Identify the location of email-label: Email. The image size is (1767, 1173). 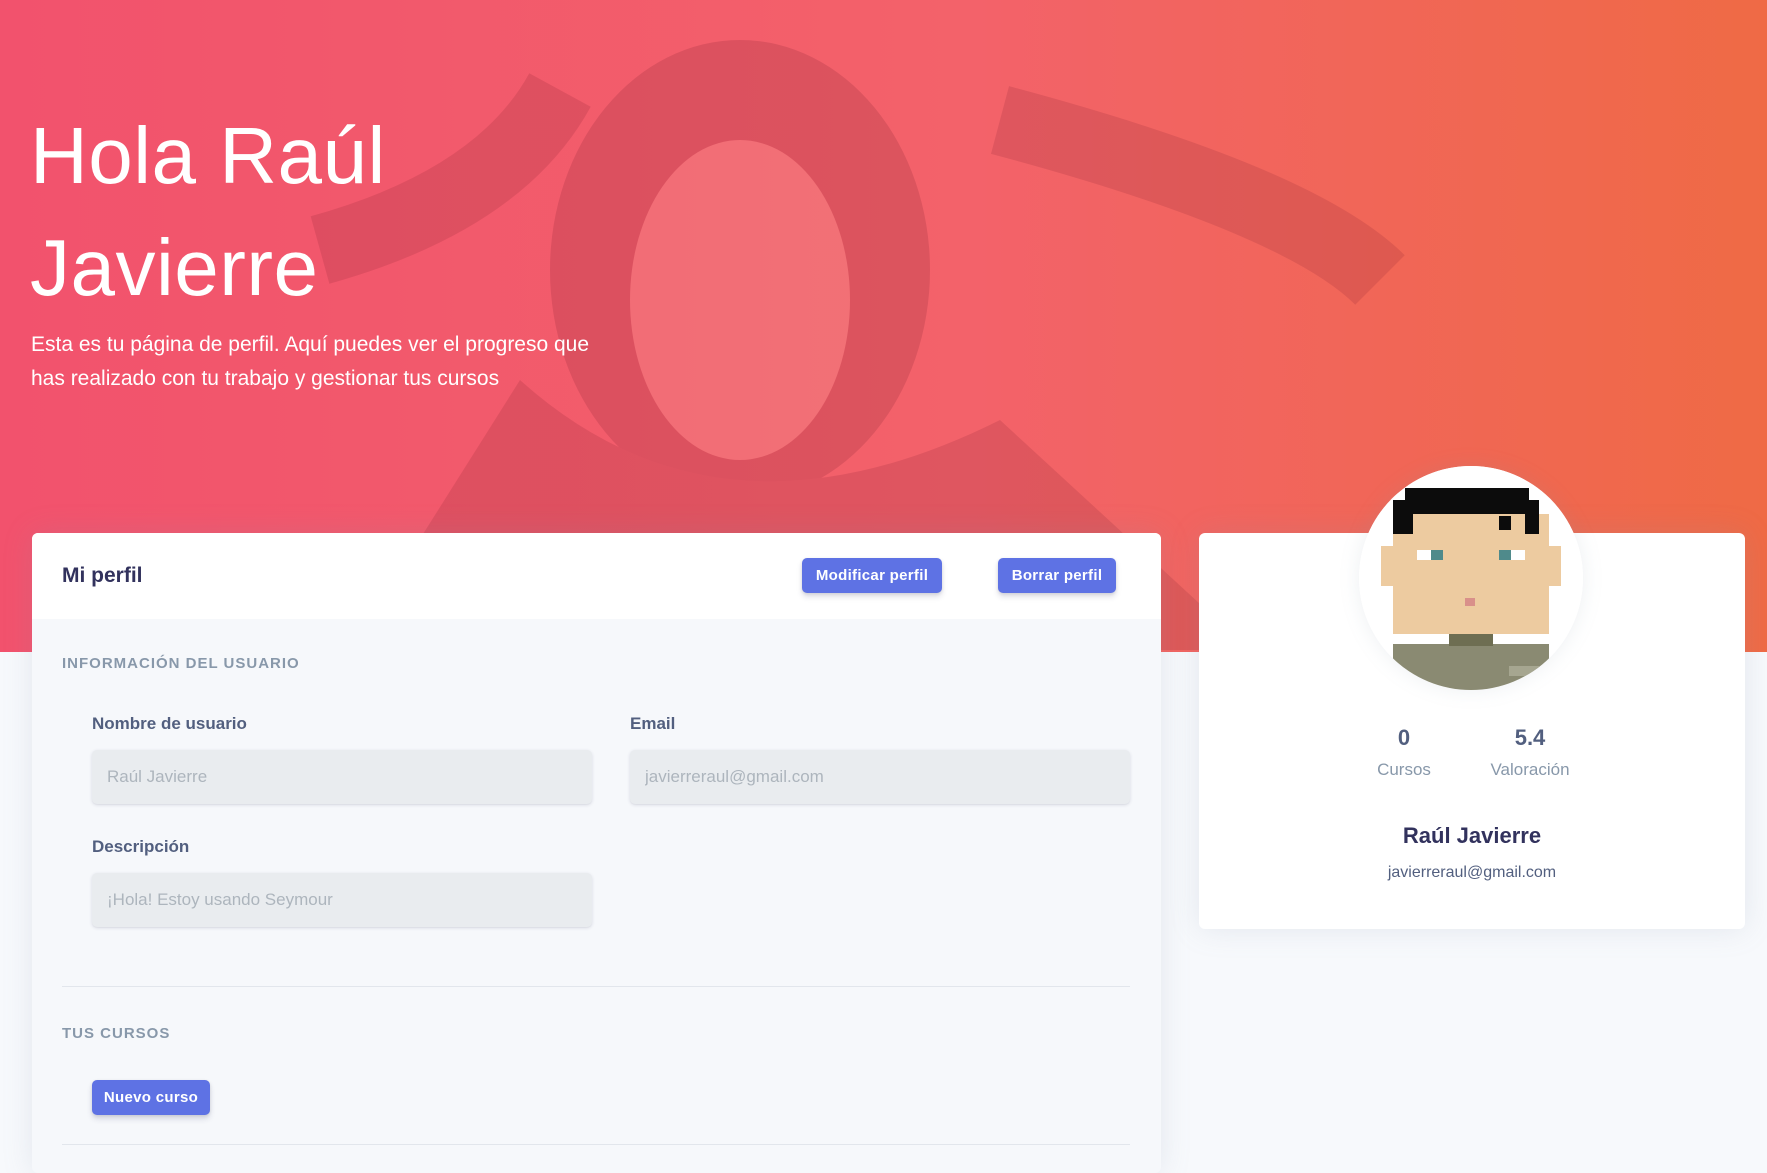
(653, 723).